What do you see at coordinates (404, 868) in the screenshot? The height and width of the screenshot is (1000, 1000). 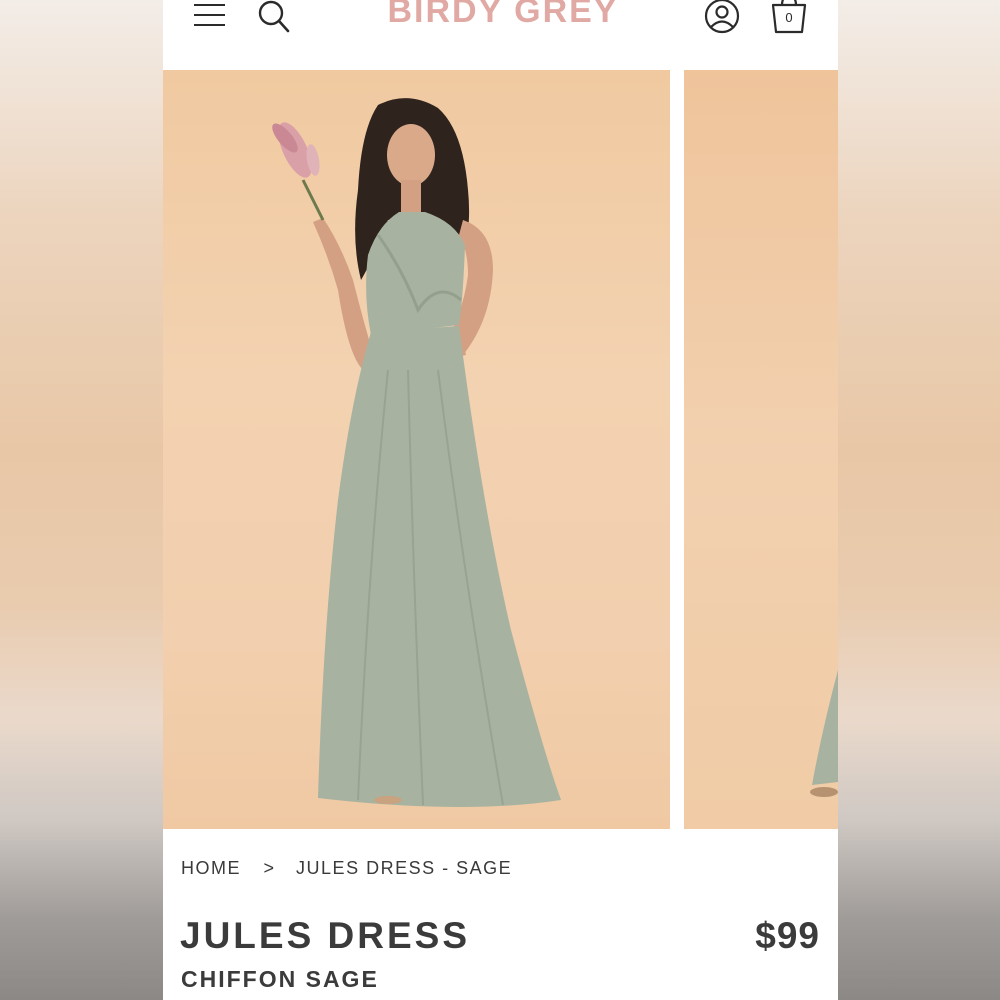 I see `breadcrumb-current: JULES DRESS - SAGE` at bounding box center [404, 868].